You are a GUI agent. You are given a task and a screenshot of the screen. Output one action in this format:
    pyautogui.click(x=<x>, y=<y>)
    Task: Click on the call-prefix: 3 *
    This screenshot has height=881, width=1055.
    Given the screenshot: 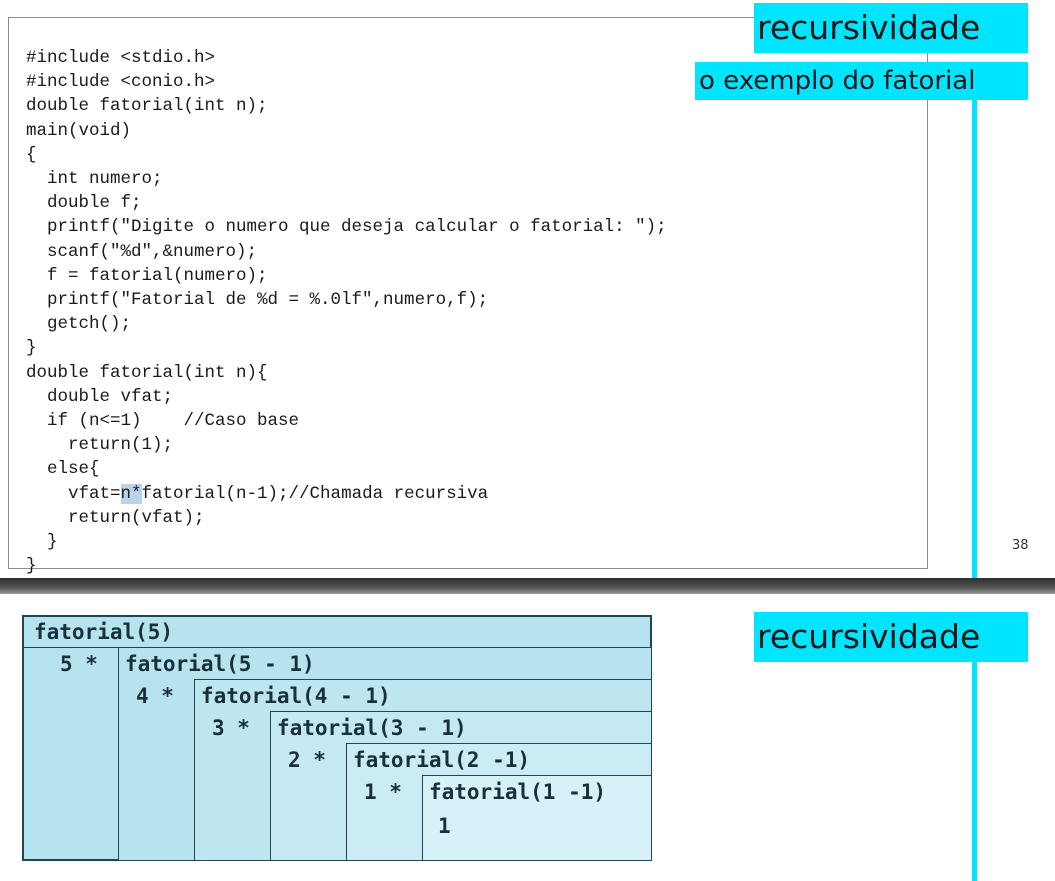 What is the action you would take?
    pyautogui.click(x=231, y=728)
    